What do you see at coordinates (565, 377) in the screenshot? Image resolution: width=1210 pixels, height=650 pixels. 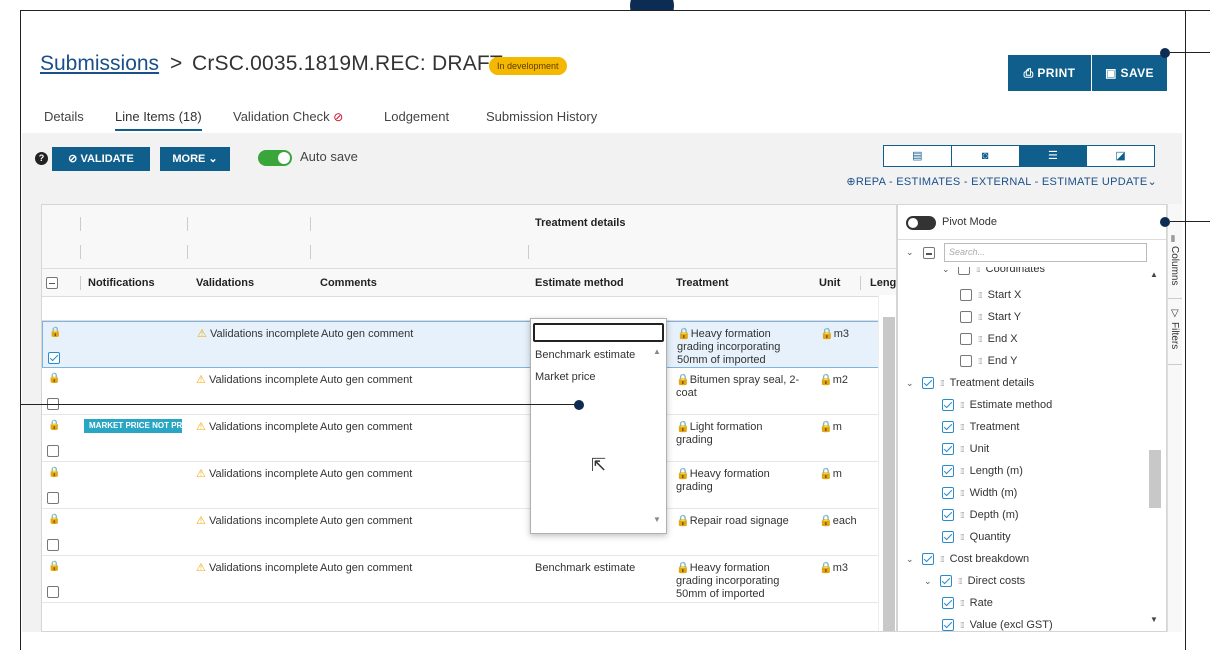 I see `option-market-price: Market price` at bounding box center [565, 377].